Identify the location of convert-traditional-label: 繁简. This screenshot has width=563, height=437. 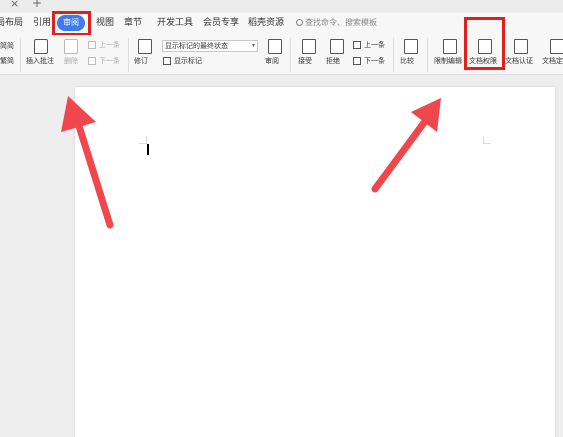
(7, 61).